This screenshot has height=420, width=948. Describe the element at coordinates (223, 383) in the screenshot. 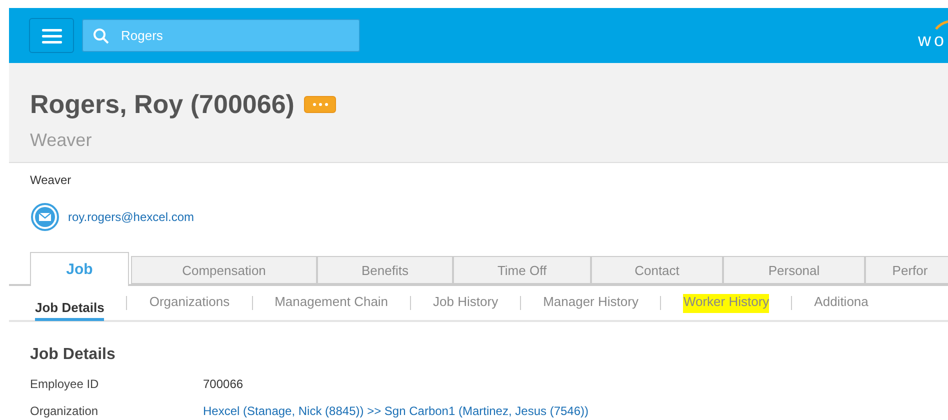

I see `field-value: 700066` at that location.